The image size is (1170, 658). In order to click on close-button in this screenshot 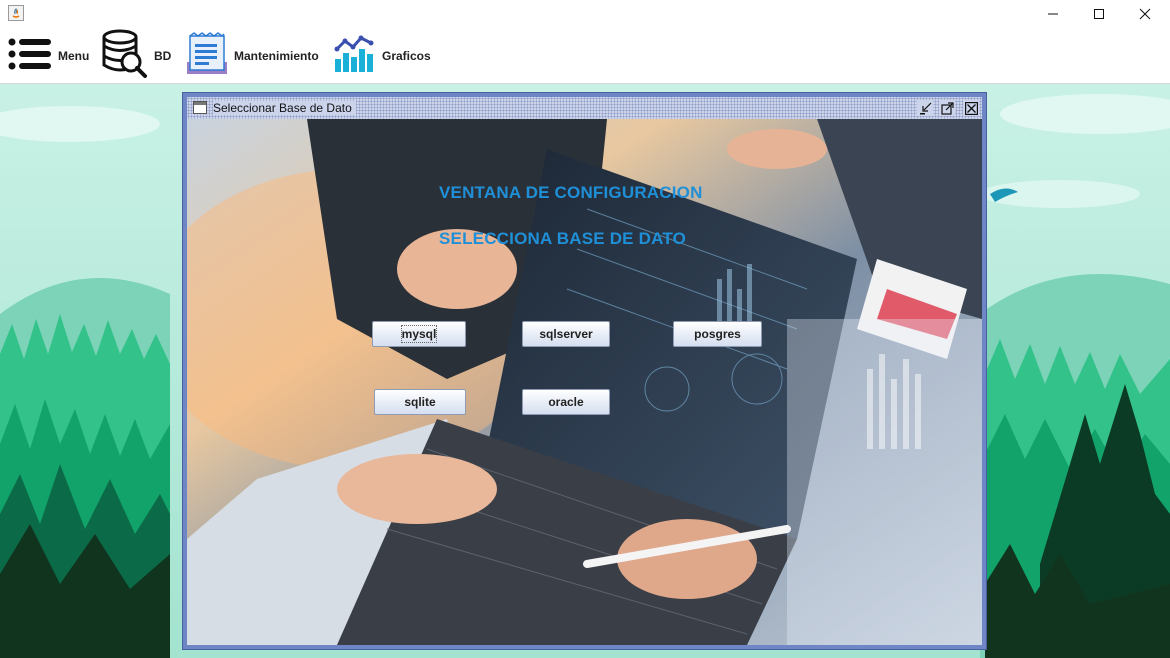, I will do `click(1145, 14)`.